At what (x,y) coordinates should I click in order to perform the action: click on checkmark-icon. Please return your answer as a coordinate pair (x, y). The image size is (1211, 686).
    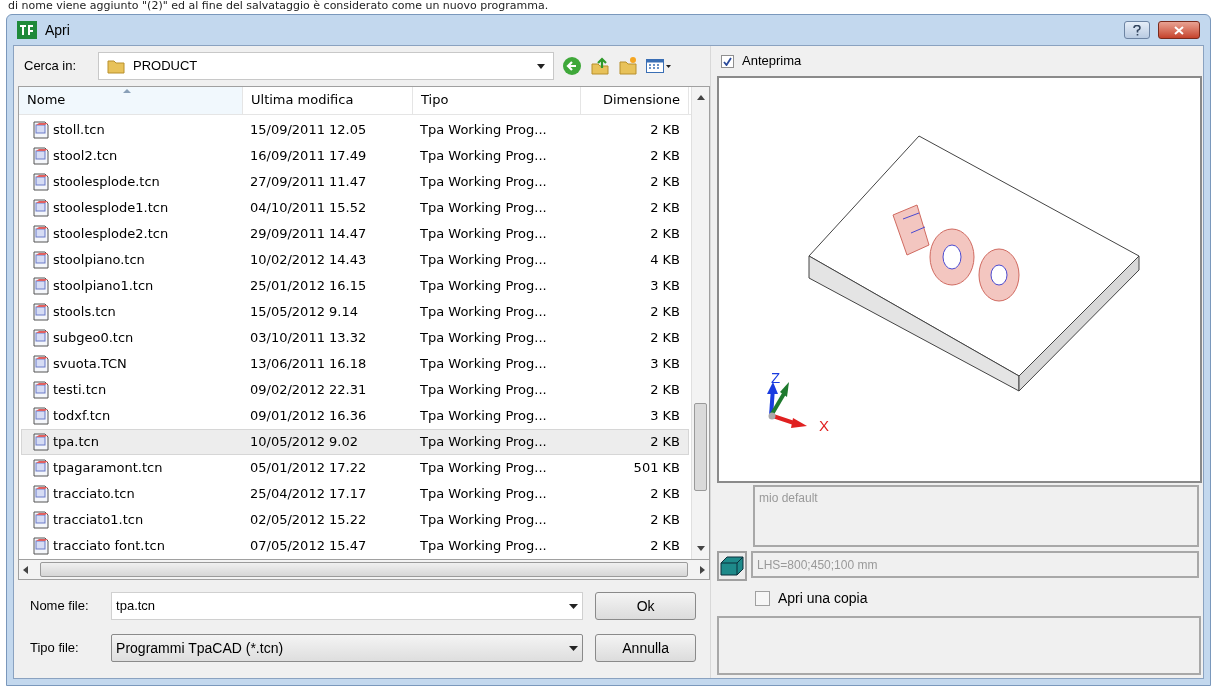
    Looking at the image, I should click on (727, 61).